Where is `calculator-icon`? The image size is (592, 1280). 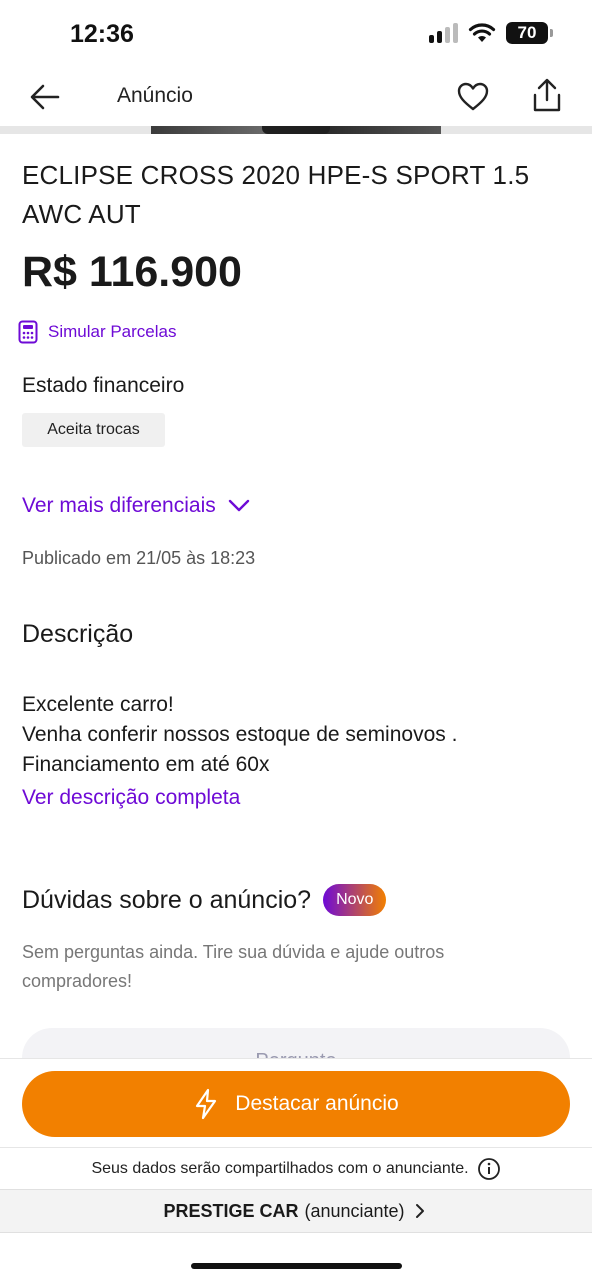 calculator-icon is located at coordinates (28, 332).